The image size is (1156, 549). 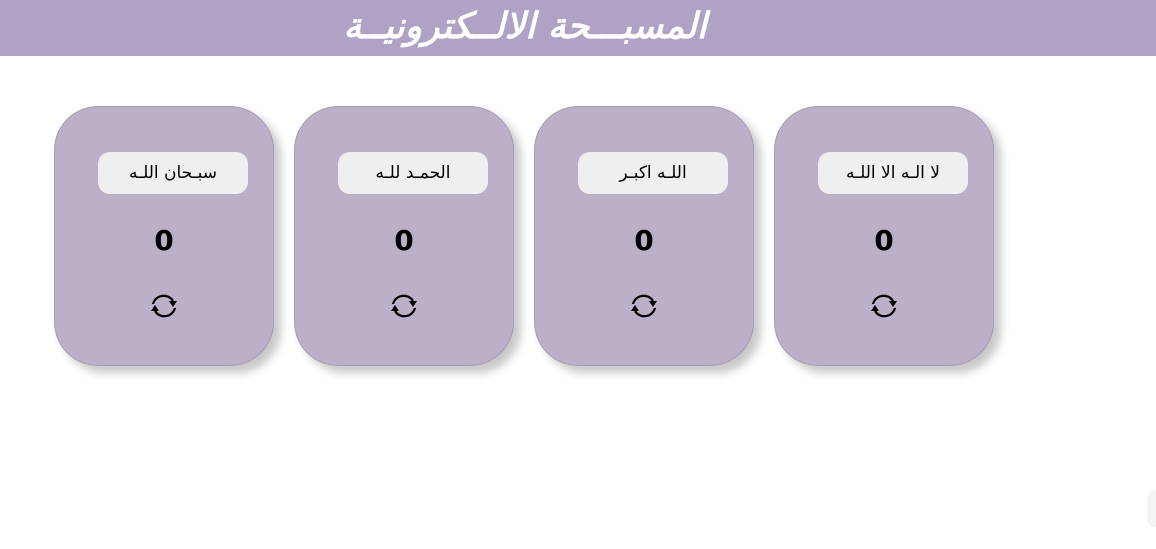 I want to click on header-bar: المسبـــحة الالــكترونيــة, so click(x=578, y=28).